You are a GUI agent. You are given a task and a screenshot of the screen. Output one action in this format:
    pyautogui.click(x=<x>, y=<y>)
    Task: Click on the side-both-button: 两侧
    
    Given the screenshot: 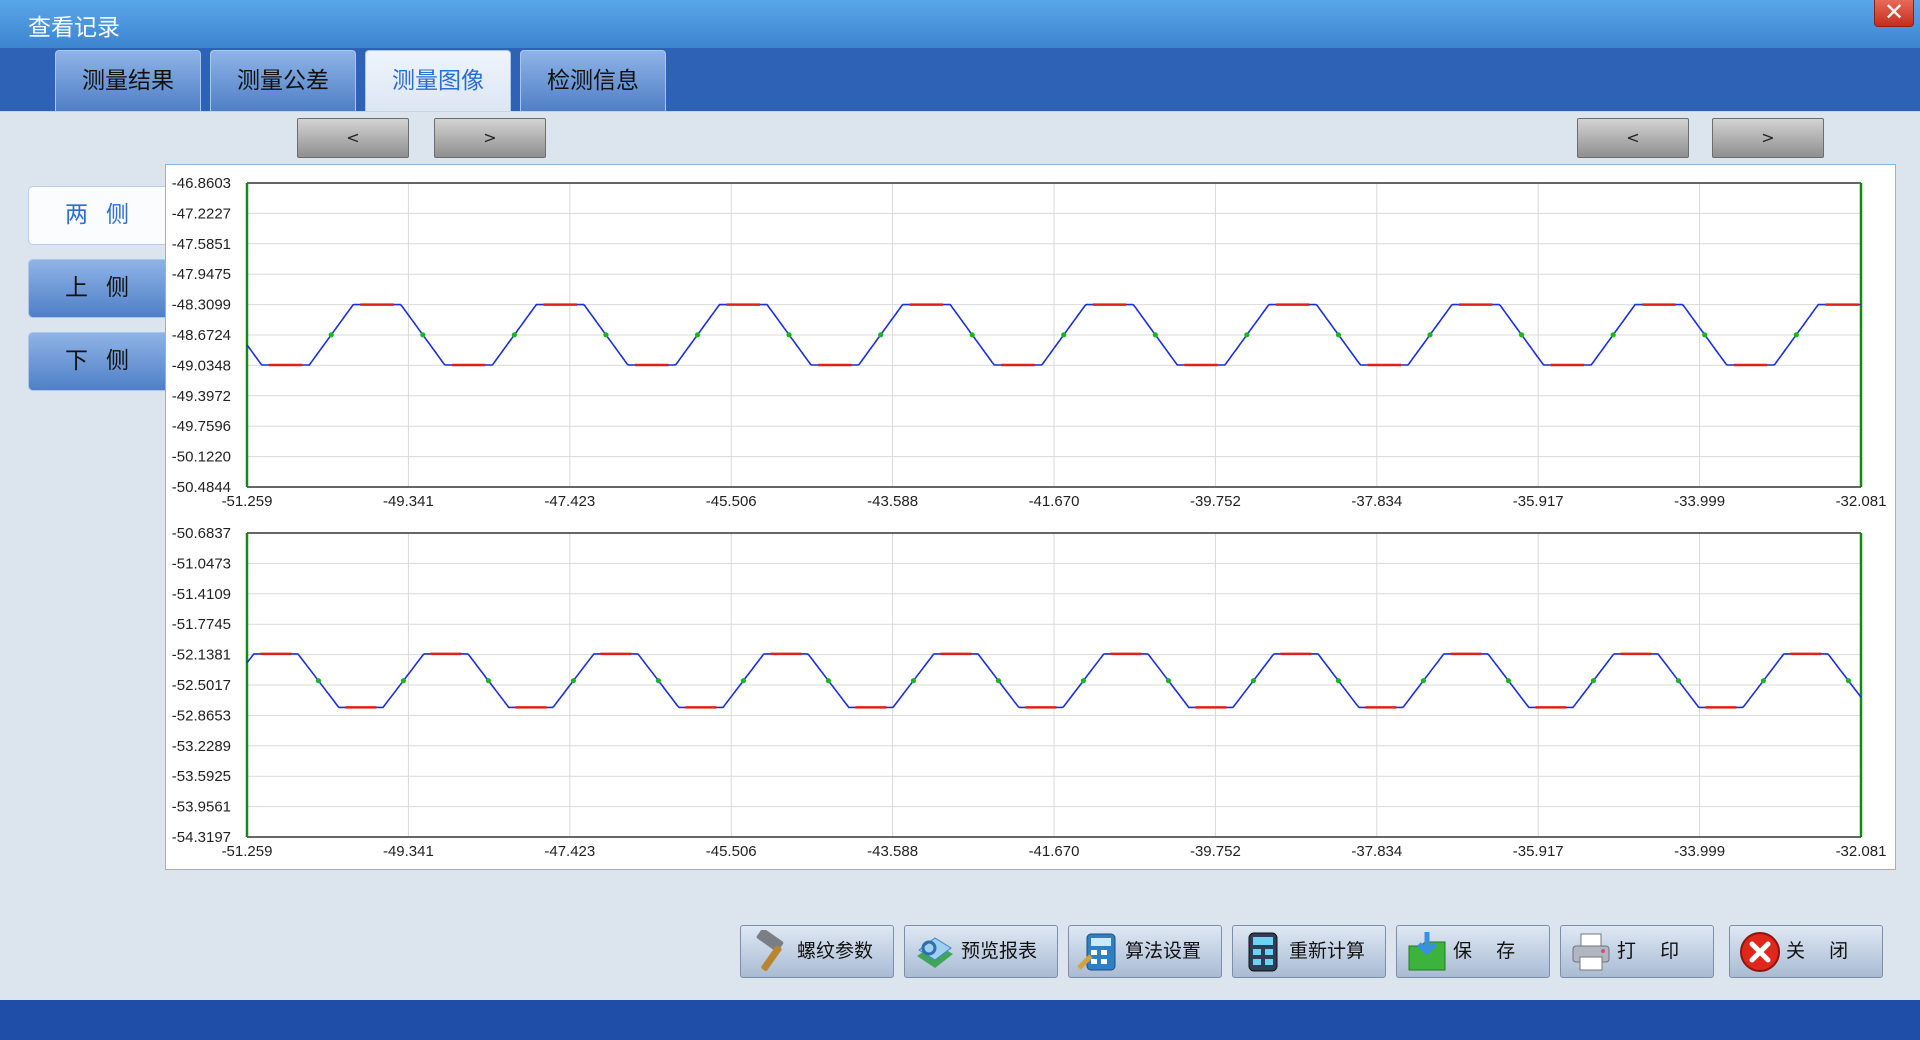 What is the action you would take?
    pyautogui.click(x=96, y=215)
    